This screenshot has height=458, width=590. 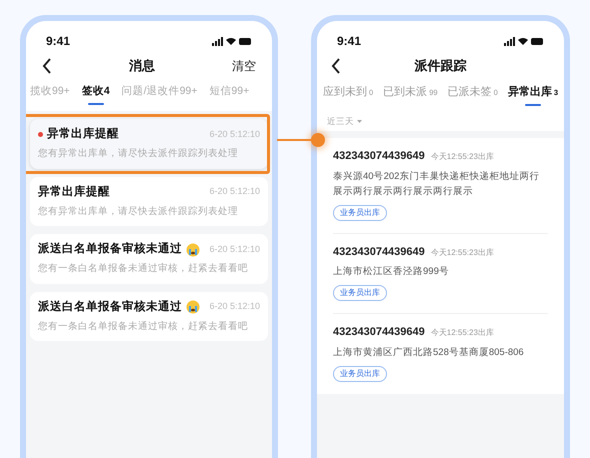 What do you see at coordinates (142, 66) in the screenshot?
I see `screen-title: 消息` at bounding box center [142, 66].